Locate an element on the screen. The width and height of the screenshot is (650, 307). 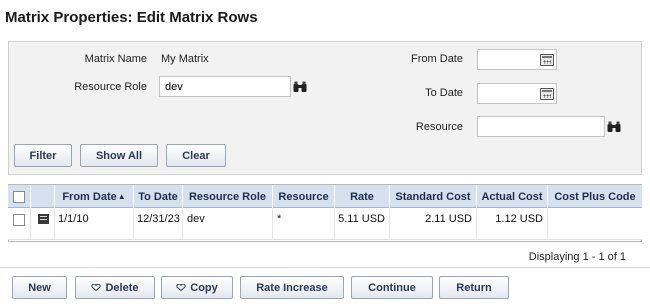
resource-role-lookup-icon is located at coordinates (300, 87).